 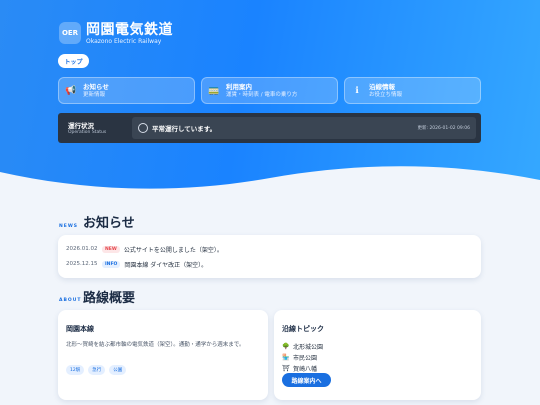 I want to click on topic-item: 🏪 市民公園, so click(x=299, y=357).